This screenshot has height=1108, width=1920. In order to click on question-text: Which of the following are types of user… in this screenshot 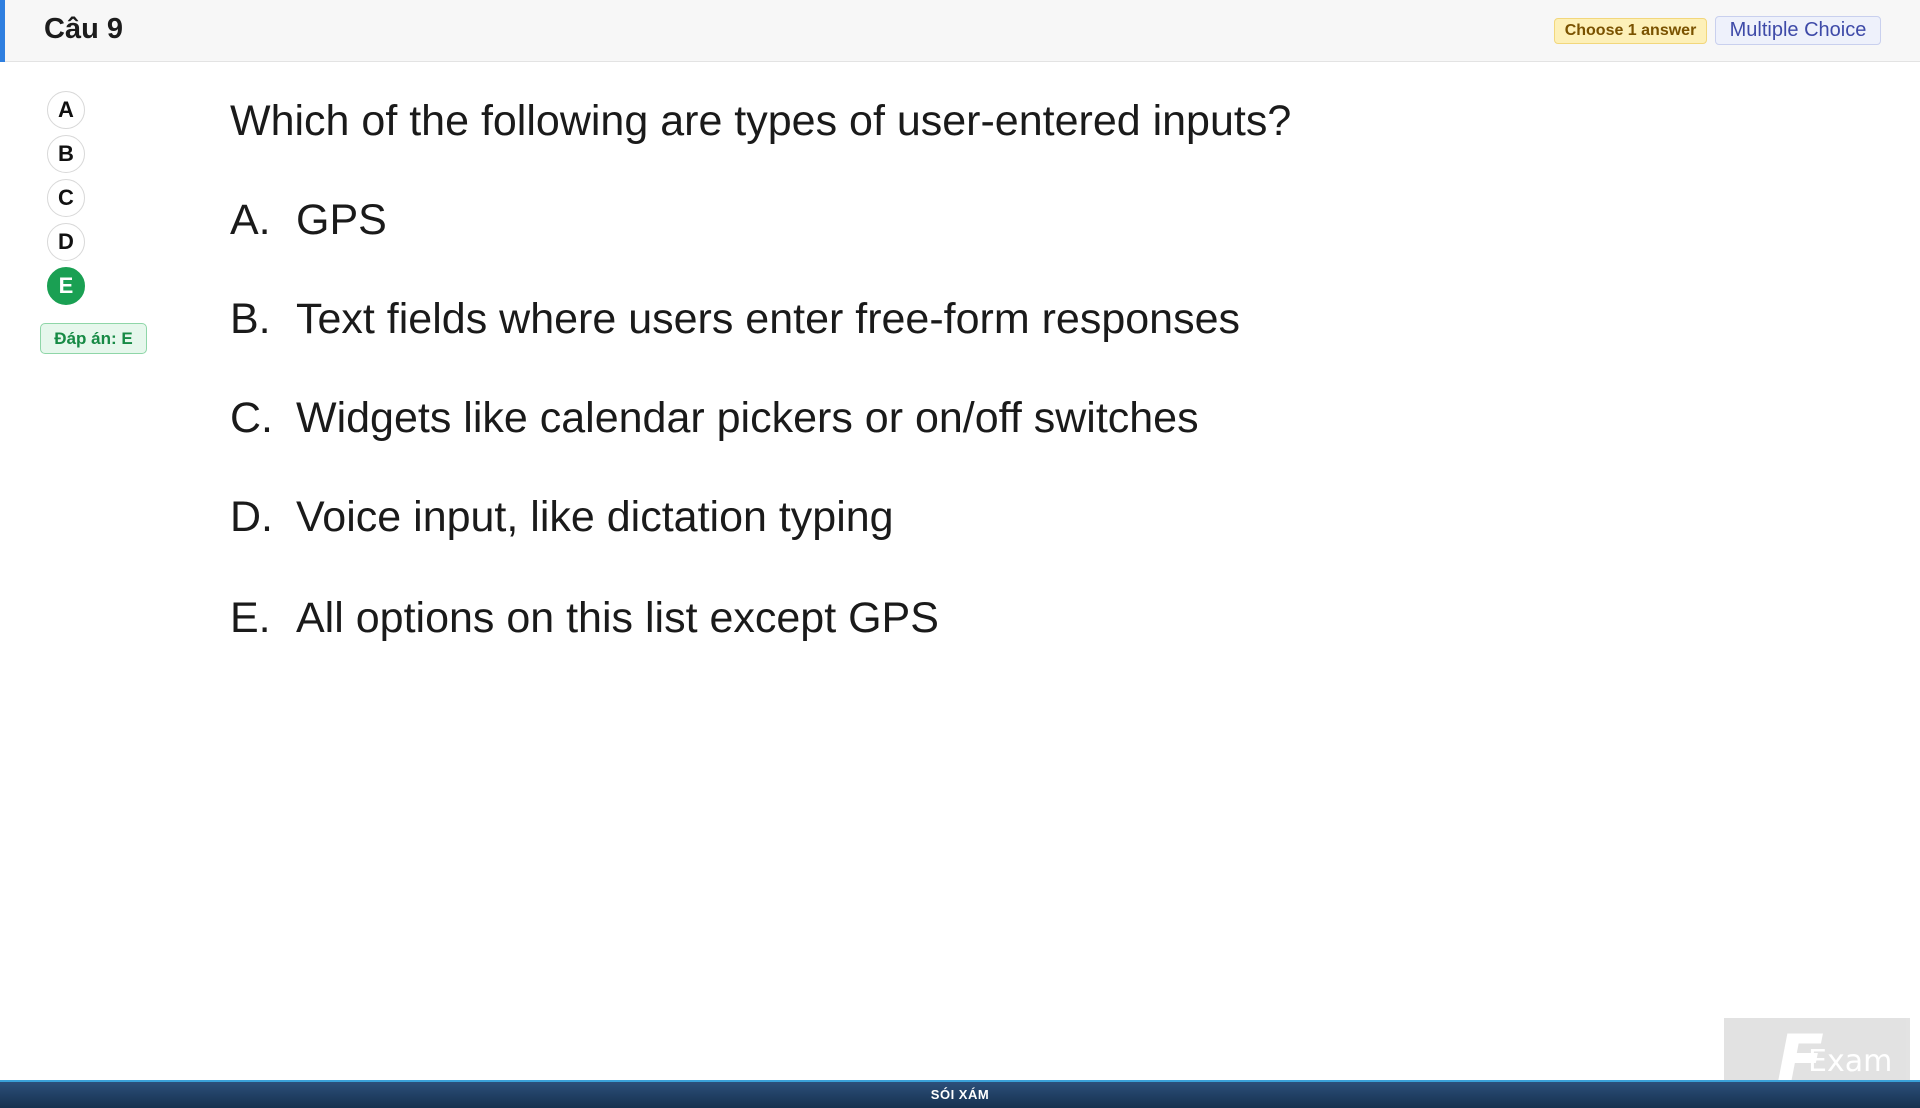, I will do `click(761, 121)`.